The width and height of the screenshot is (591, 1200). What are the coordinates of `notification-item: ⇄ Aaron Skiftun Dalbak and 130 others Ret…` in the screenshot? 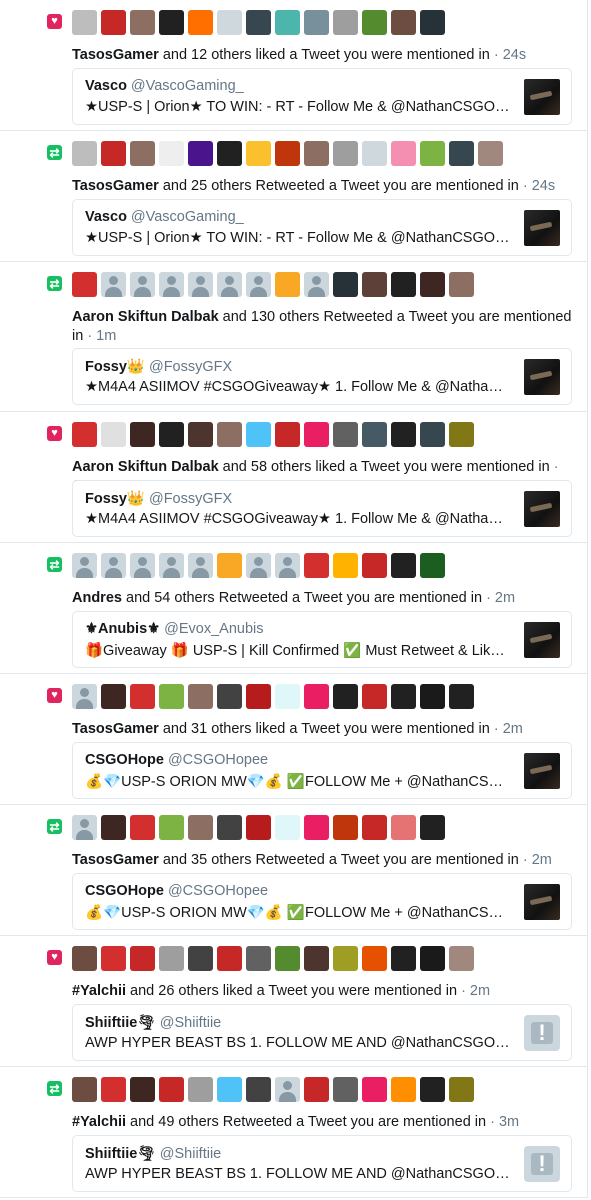 It's located at (293, 337).